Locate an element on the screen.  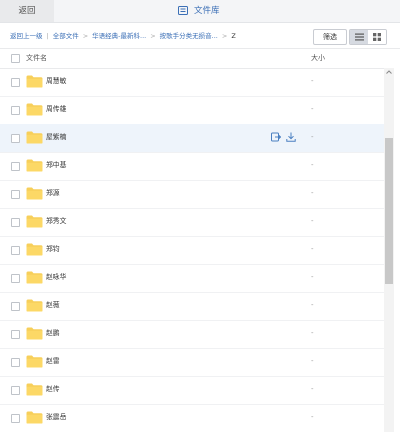
file-name: 郑中基 is located at coordinates (56, 165).